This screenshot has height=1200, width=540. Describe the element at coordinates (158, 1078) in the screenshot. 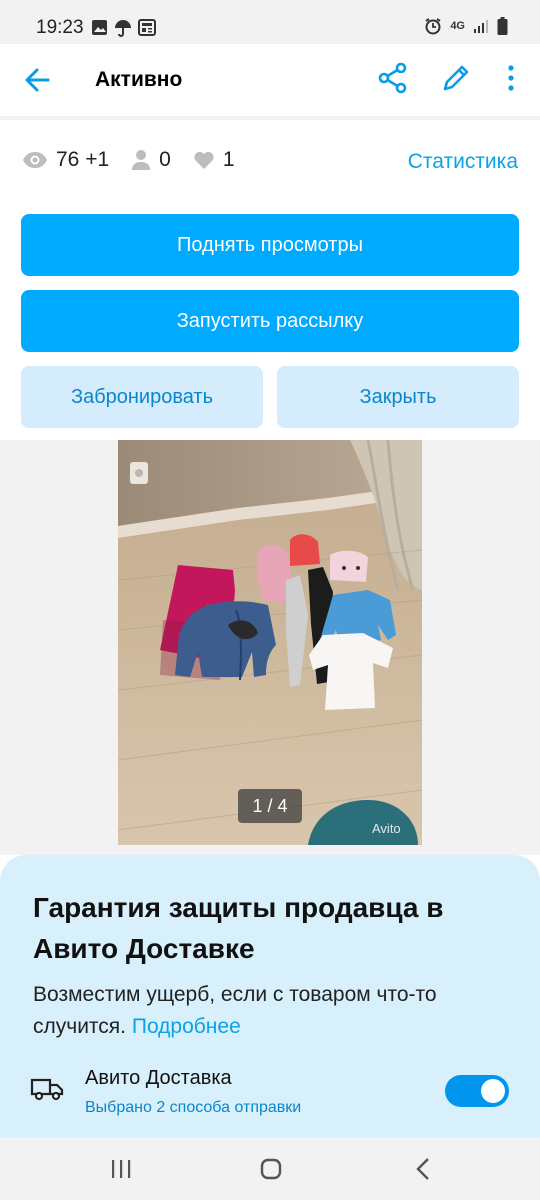

I see `delivery-label: Авито Доставка` at that location.